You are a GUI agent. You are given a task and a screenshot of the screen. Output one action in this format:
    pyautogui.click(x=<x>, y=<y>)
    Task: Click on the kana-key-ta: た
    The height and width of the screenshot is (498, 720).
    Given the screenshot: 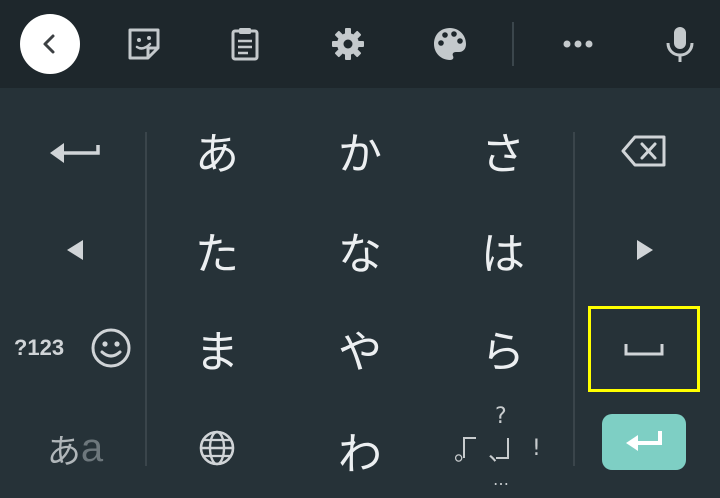 What is the action you would take?
    pyautogui.click(x=217, y=250)
    